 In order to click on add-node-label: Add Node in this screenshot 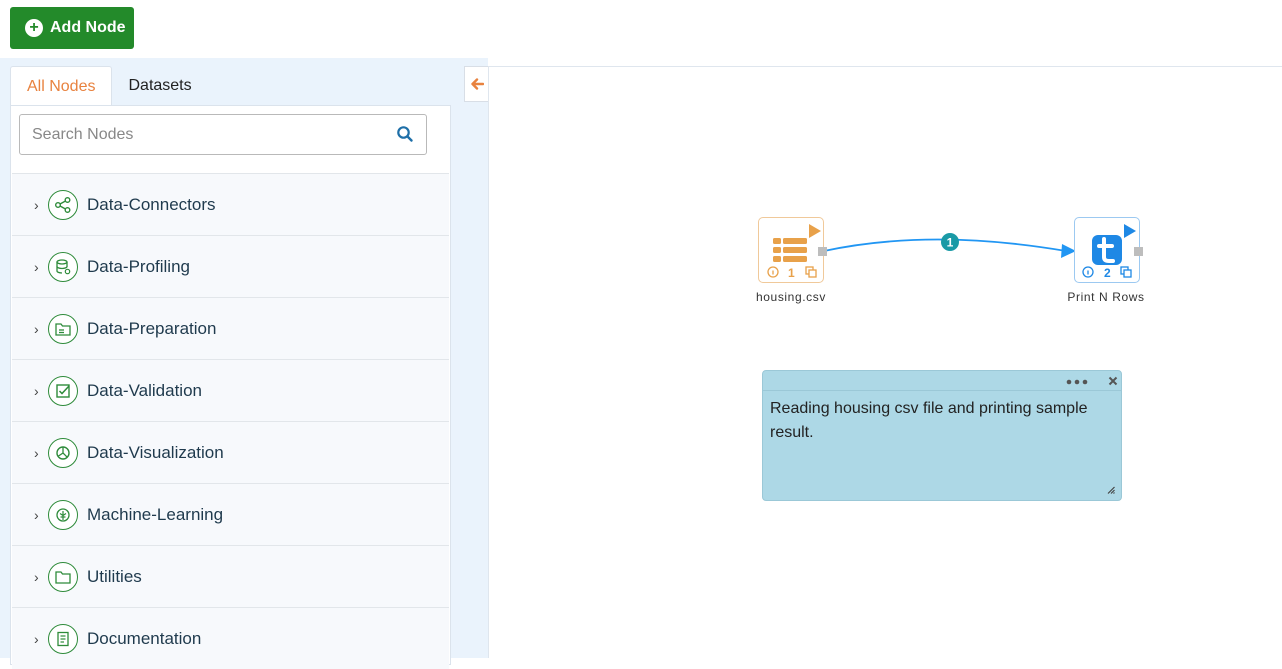, I will do `click(88, 27)`.